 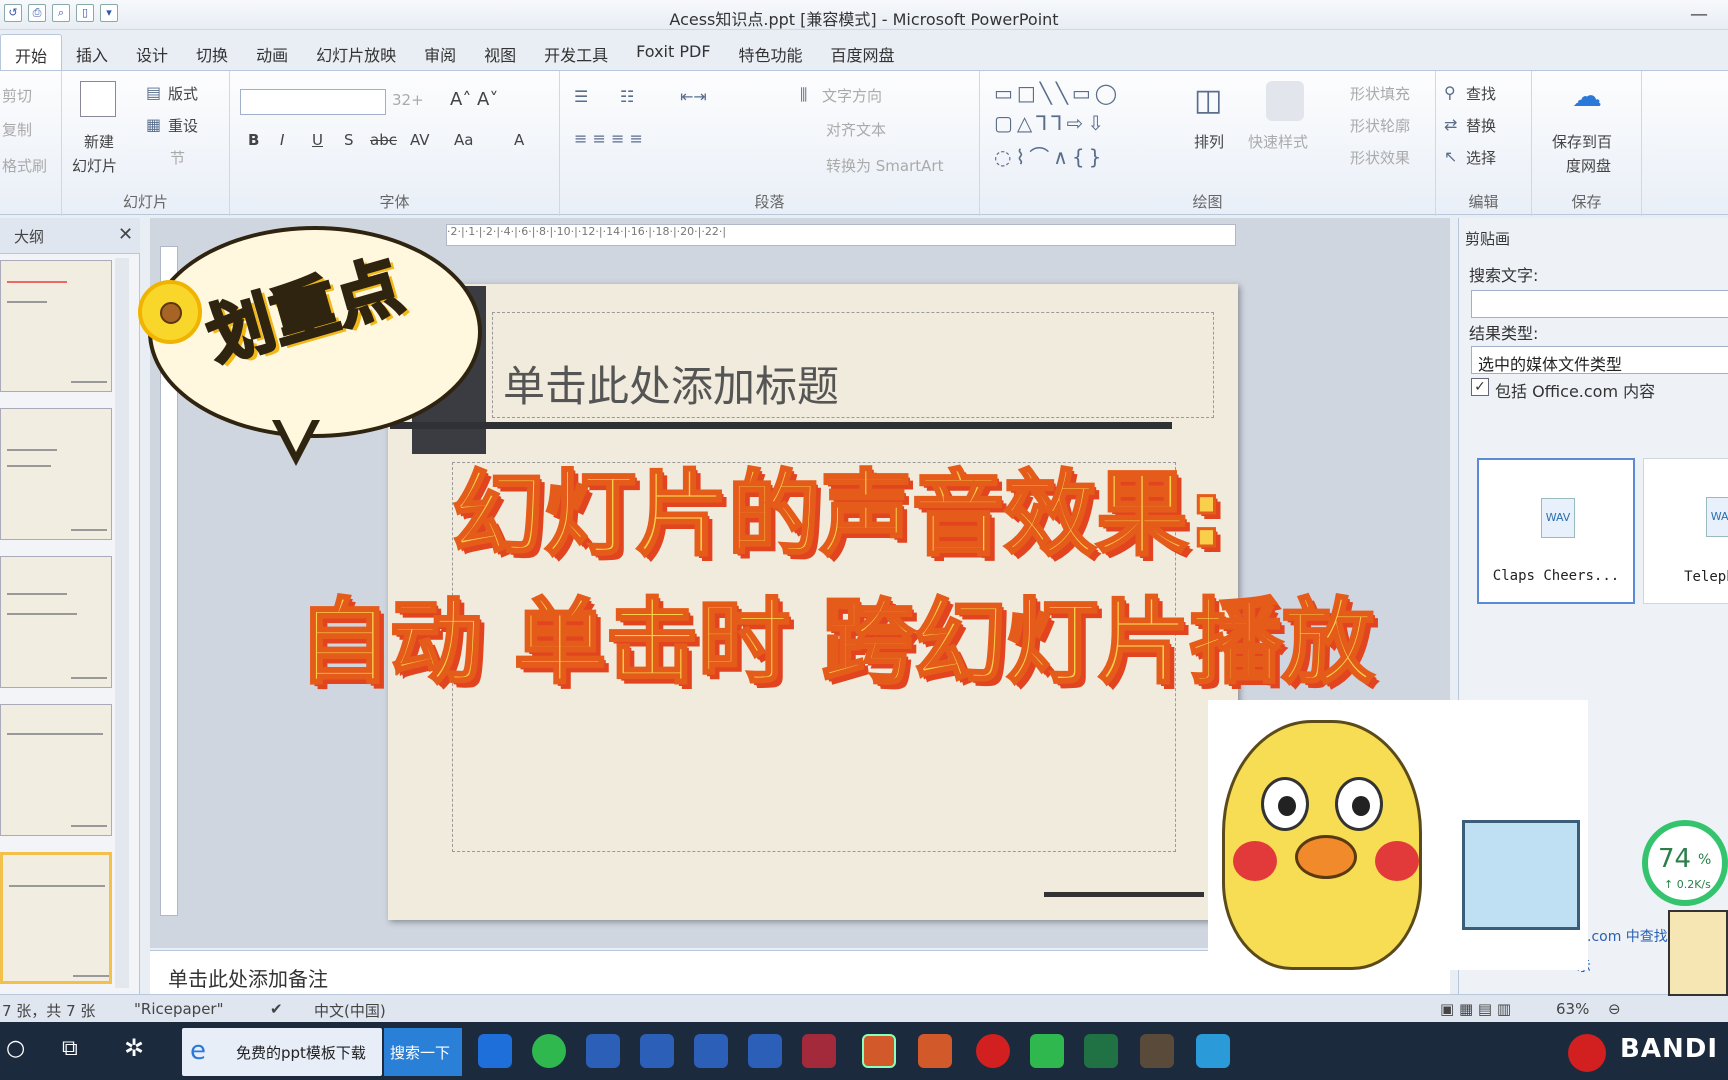 What do you see at coordinates (1380, 125) in the screenshot?
I see `shape-outline-button: 形状轮廓` at bounding box center [1380, 125].